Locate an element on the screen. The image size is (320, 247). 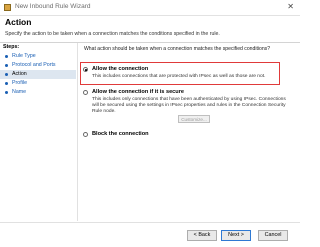
step-label: Name is located at coordinates (19, 92).